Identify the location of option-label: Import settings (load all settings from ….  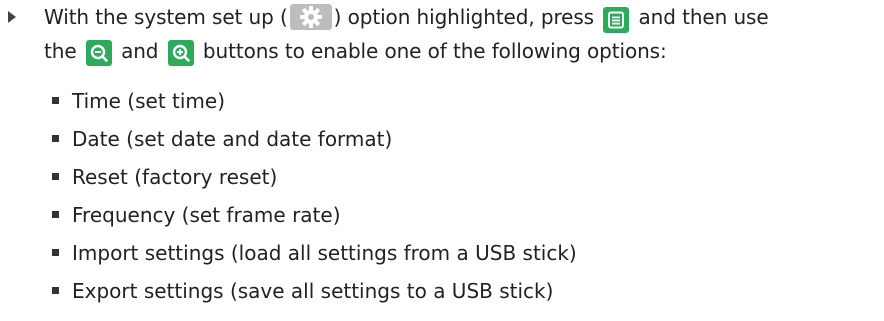
(324, 253).